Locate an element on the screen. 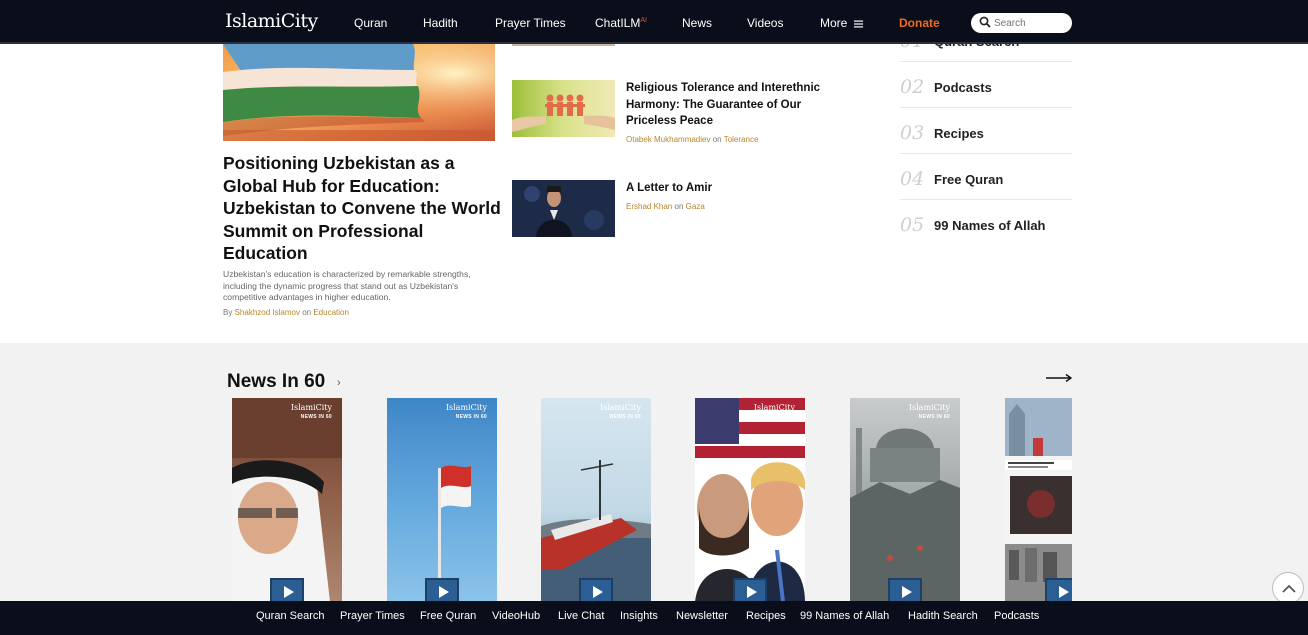 This screenshot has height=635, width=1308. footer-podcasts: Podcasts is located at coordinates (1016, 616).